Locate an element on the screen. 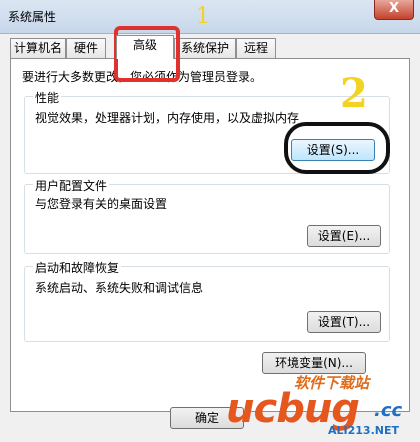  tab-hardware: 硬件 is located at coordinates (86, 48).